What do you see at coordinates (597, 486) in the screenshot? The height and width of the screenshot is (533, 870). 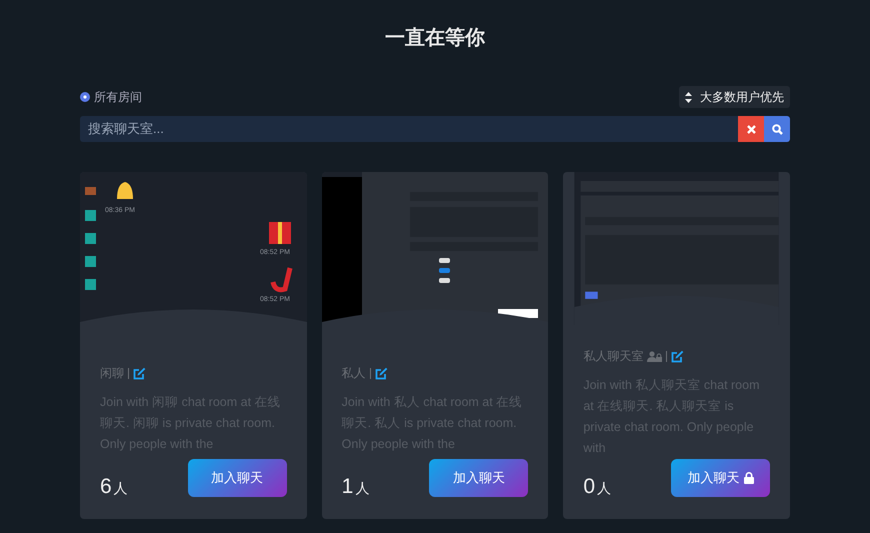 I see `member-count: 0人` at bounding box center [597, 486].